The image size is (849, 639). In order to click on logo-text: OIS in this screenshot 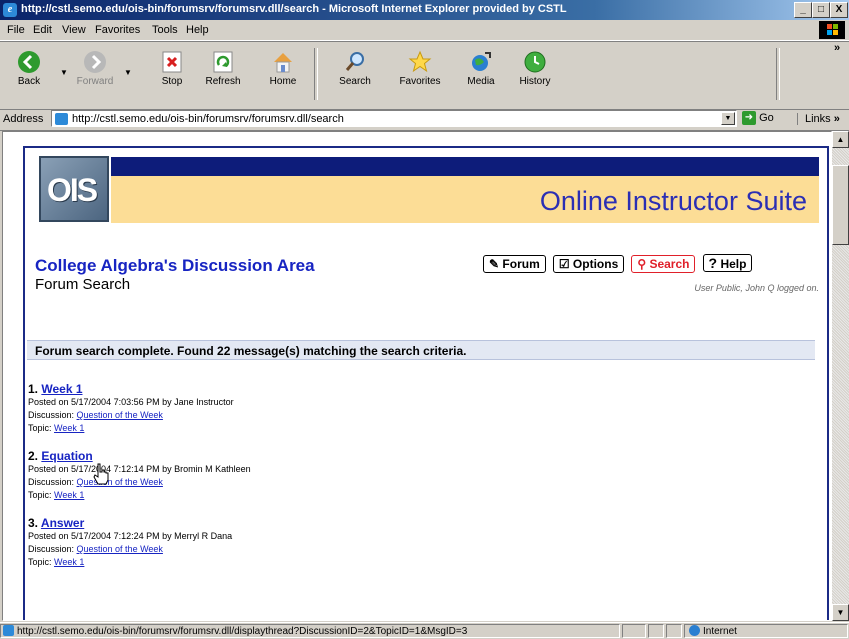, I will do `click(72, 190)`.